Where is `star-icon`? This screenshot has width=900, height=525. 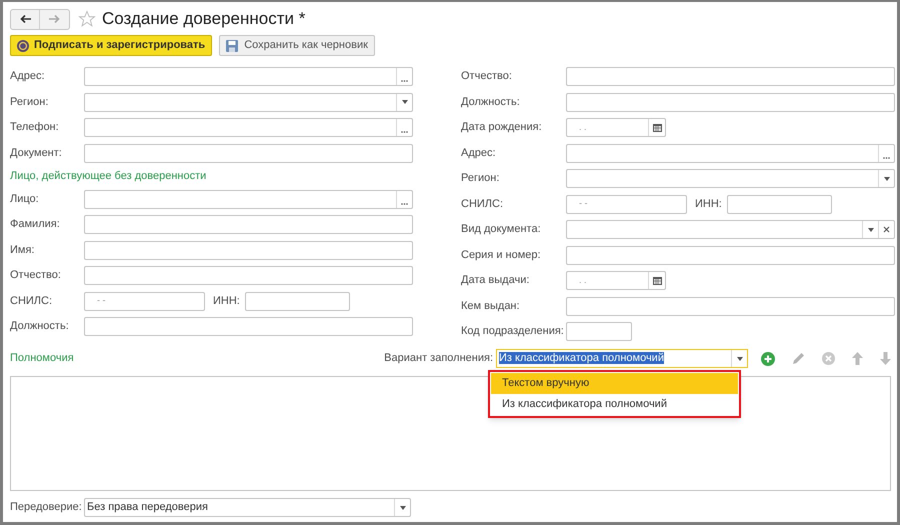
star-icon is located at coordinates (87, 19).